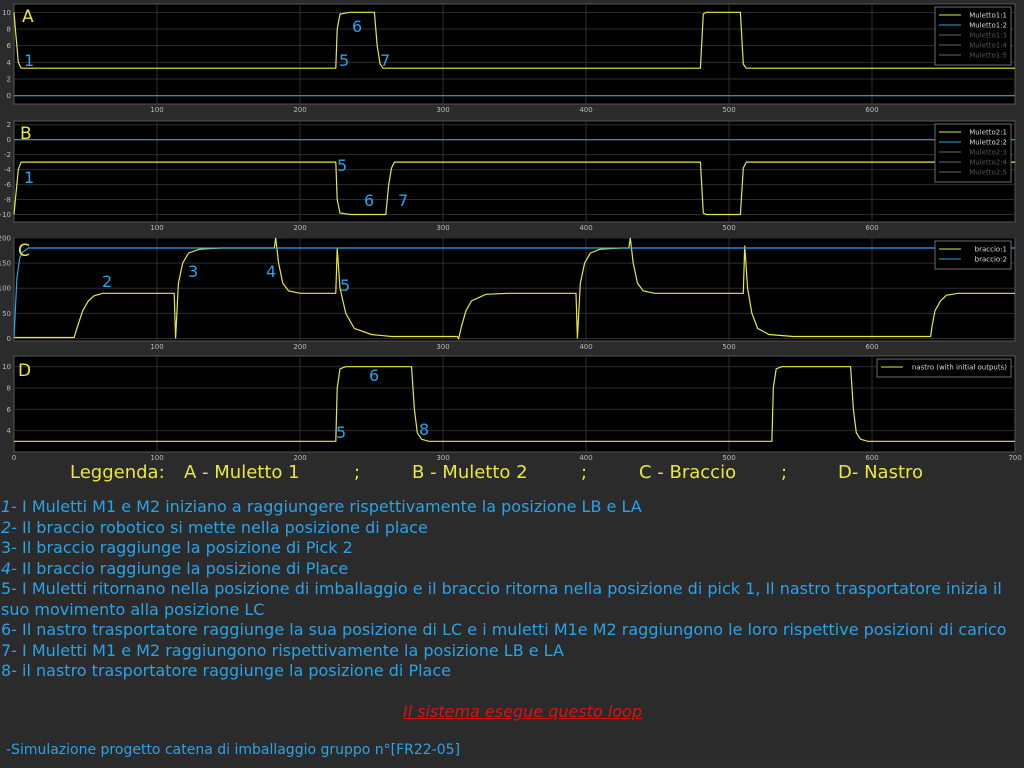 This screenshot has width=1024, height=768. I want to click on x-tick-label: 700, so click(1014, 458).